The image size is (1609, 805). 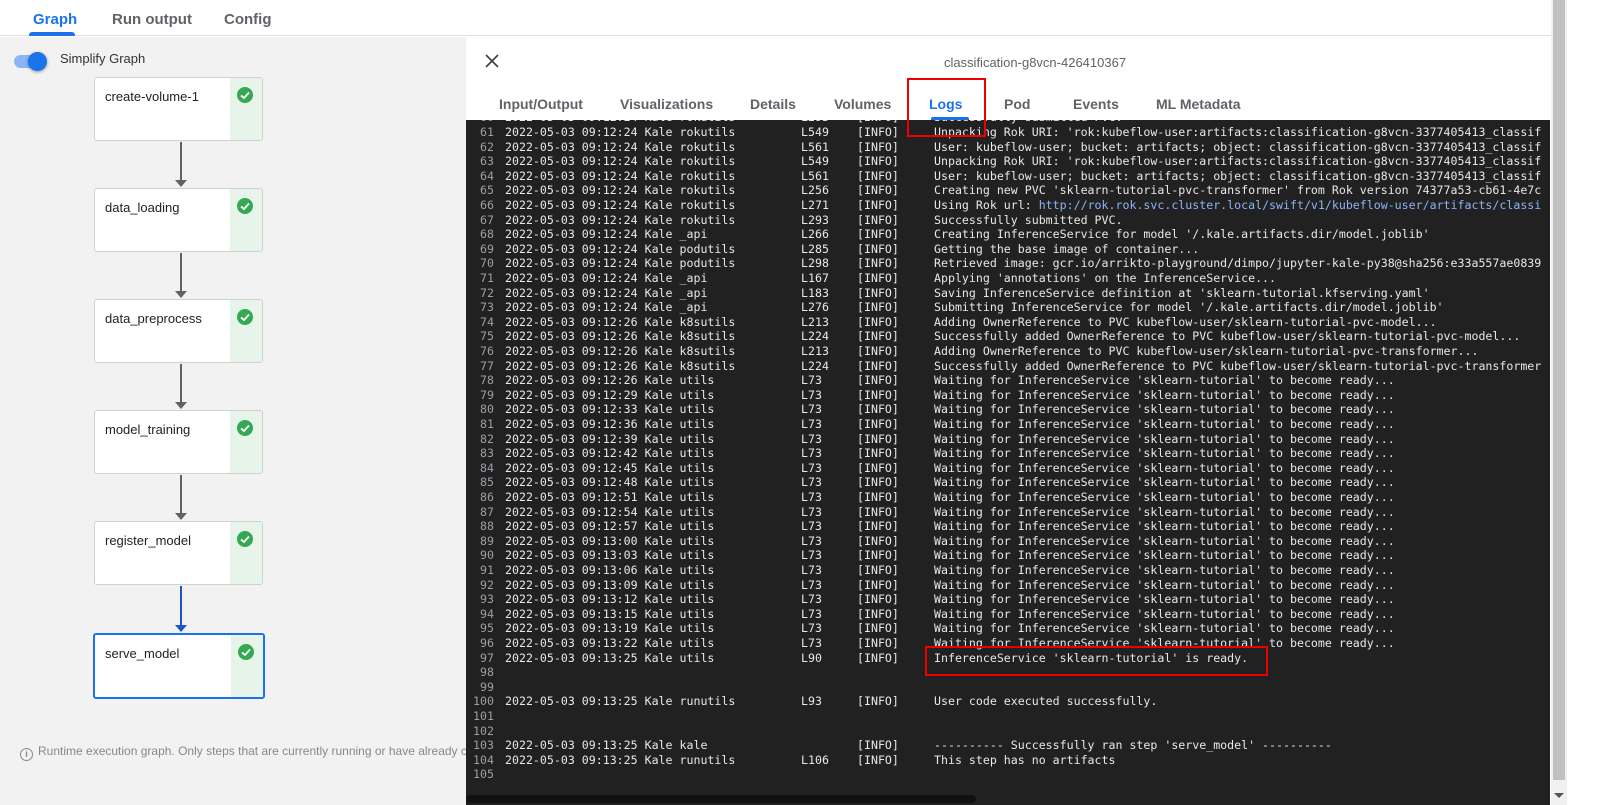 What do you see at coordinates (153, 318) in the screenshot?
I see `node-name: data_preprocess` at bounding box center [153, 318].